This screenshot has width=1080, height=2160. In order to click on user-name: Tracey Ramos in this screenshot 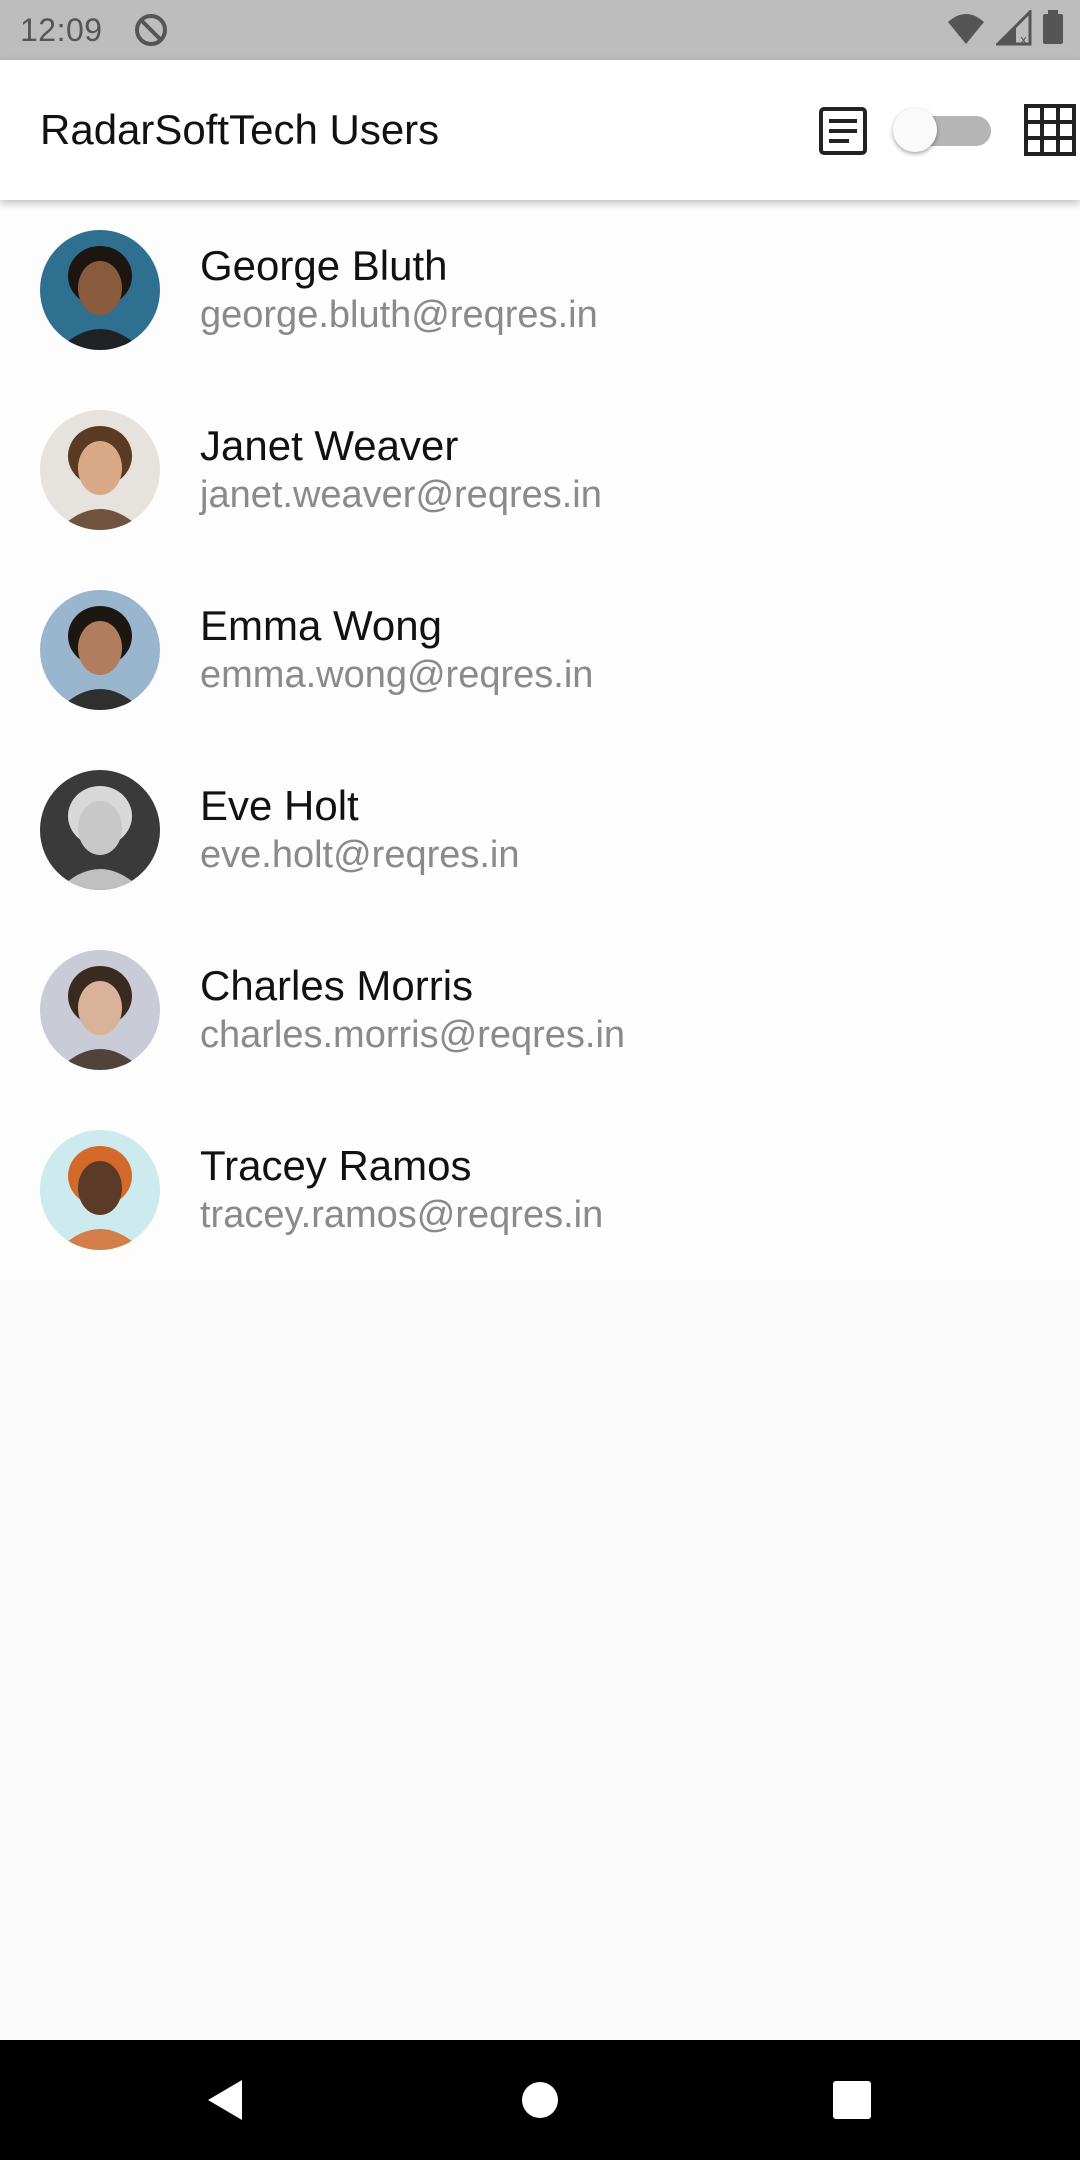, I will do `click(336, 1165)`.